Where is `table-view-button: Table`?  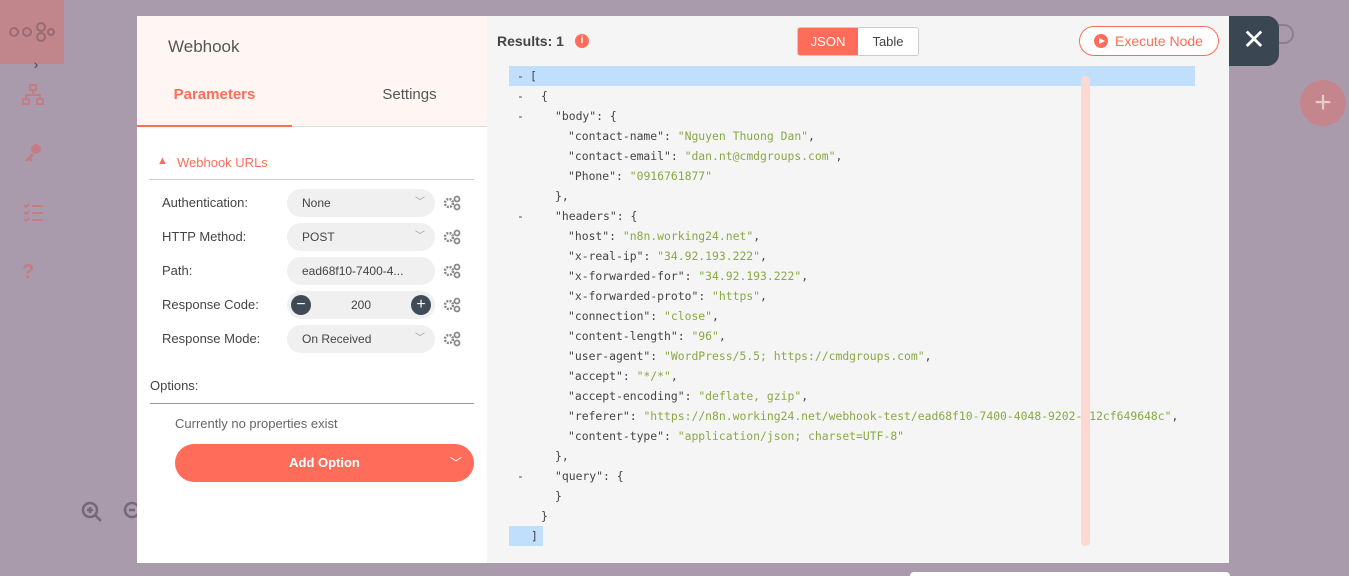
table-view-button: Table is located at coordinates (888, 41).